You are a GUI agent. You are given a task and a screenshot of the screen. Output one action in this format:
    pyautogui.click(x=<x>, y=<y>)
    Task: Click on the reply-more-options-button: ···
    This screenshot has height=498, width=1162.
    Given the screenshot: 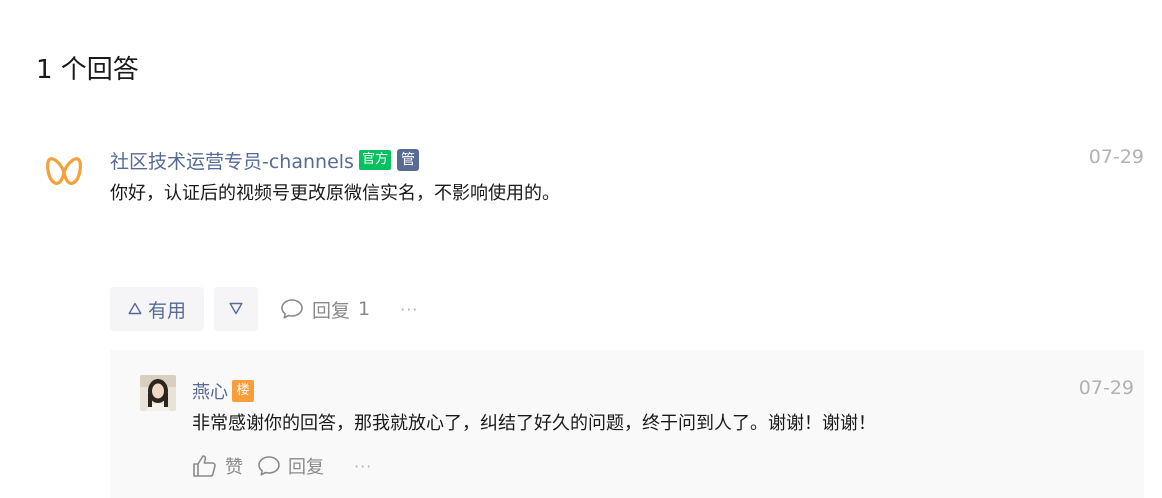 What is the action you would take?
    pyautogui.click(x=363, y=466)
    